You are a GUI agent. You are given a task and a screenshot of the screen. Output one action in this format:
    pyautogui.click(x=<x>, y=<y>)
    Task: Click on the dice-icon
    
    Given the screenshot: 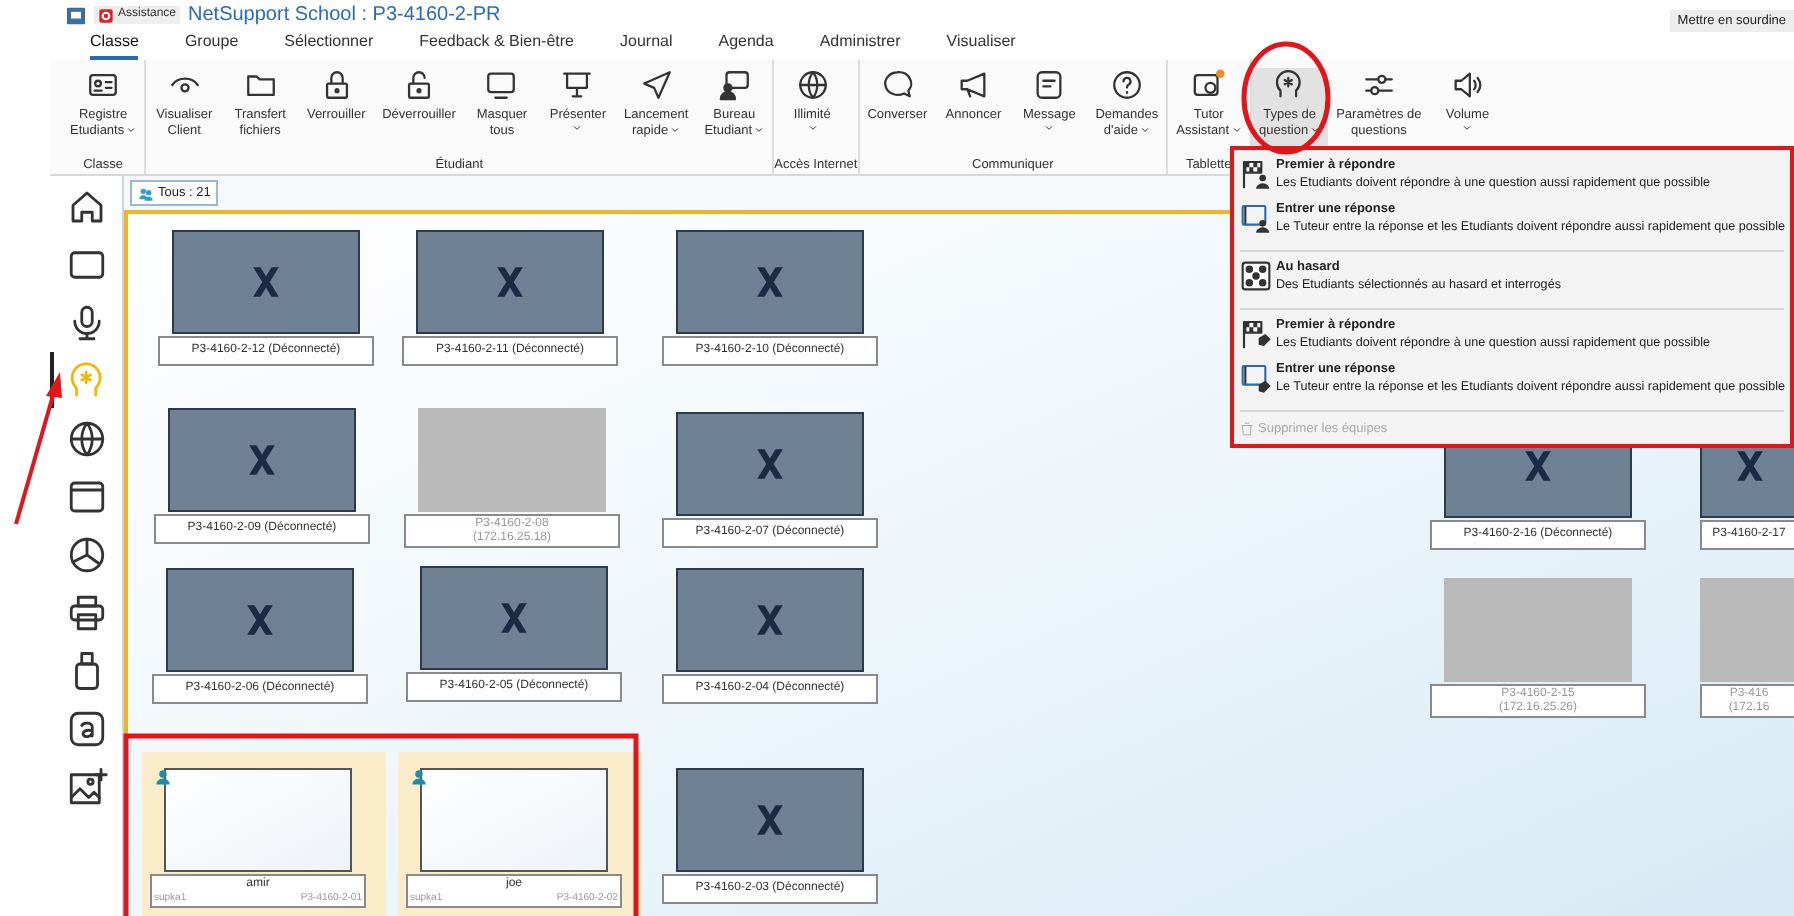 What is the action you would take?
    pyautogui.click(x=1256, y=276)
    